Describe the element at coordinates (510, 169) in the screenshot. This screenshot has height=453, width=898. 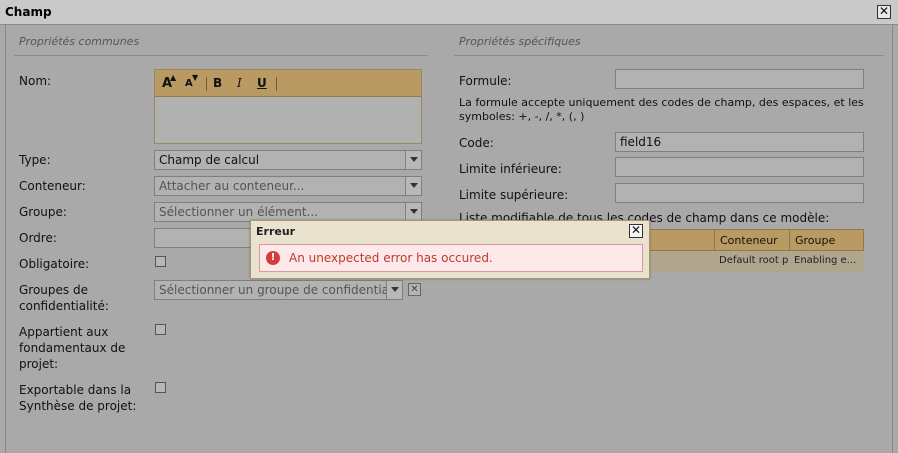
I see `limite-inf-label: Limite inférieure:` at that location.